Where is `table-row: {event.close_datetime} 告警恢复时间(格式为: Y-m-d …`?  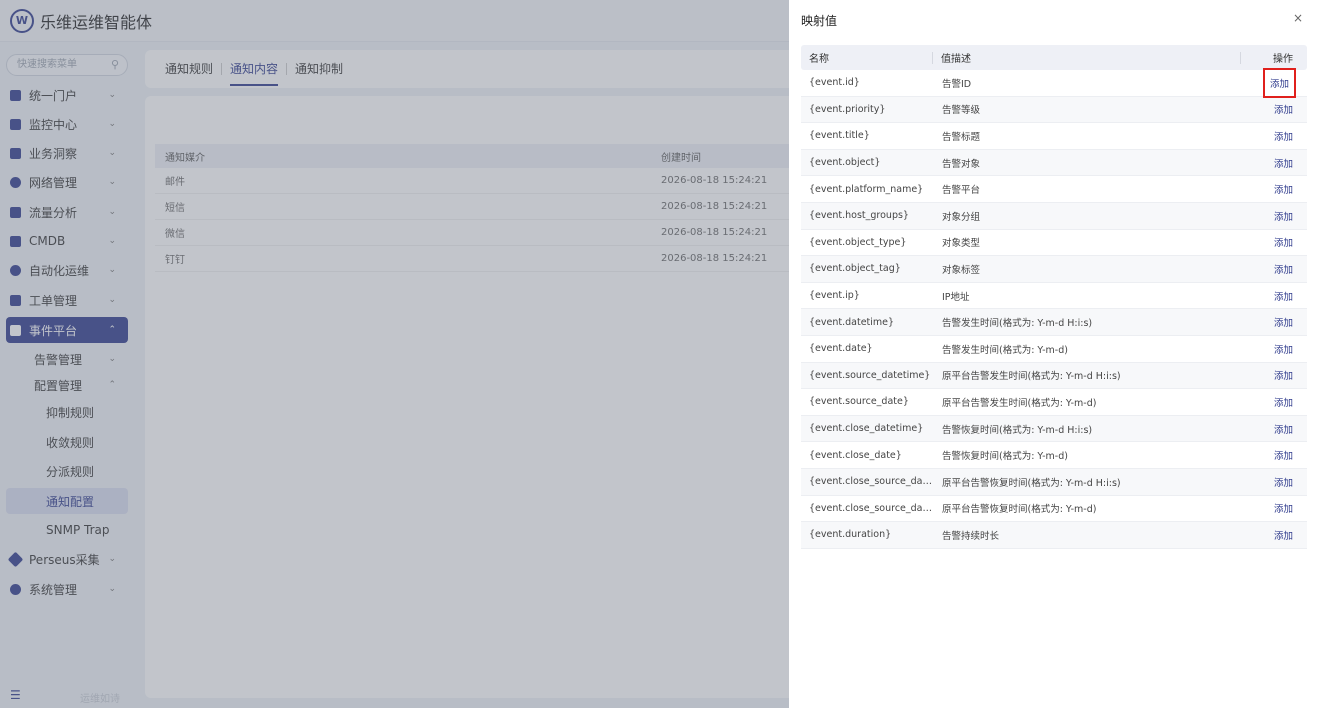 table-row: {event.close_datetime} 告警恢复时间(格式为: Y-m-d … is located at coordinates (1054, 429).